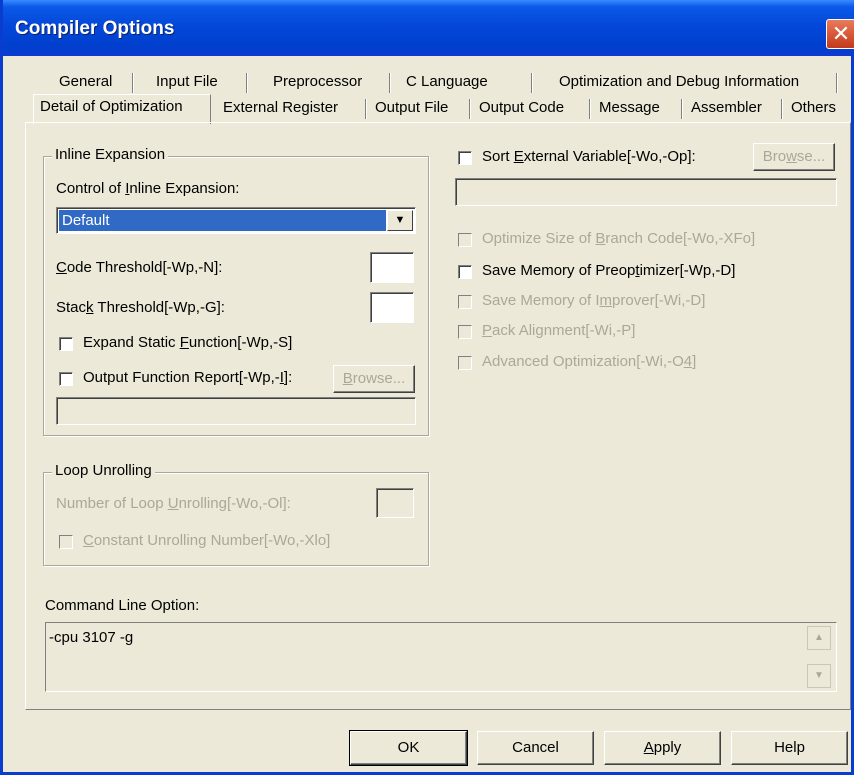 This screenshot has height=775, width=854. I want to click on loop-unrolling-label: Loop Unrolling, so click(103, 470).